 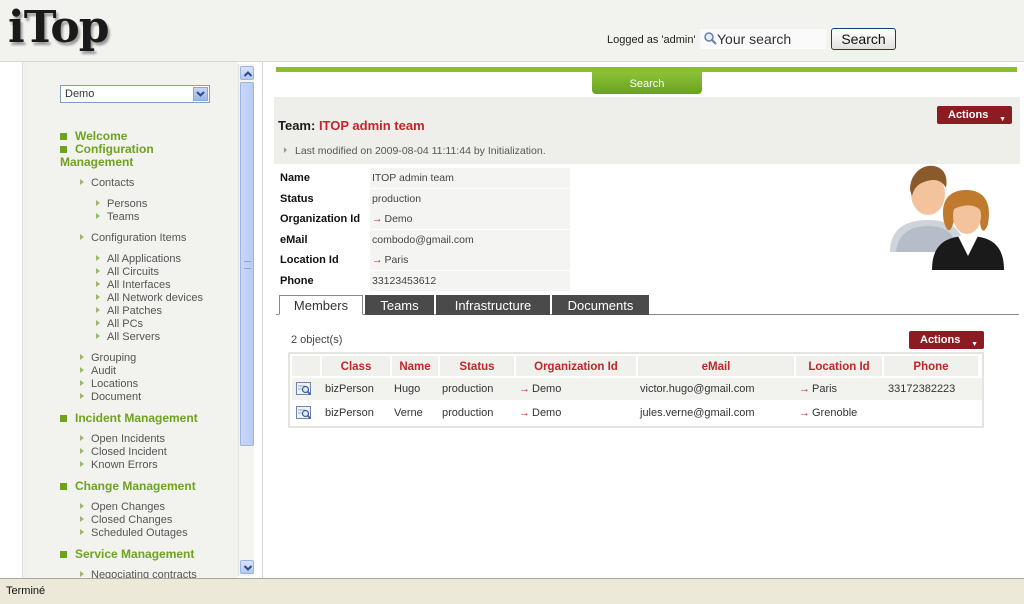 What do you see at coordinates (349, 389) in the screenshot?
I see `cell-class: bizPerson` at bounding box center [349, 389].